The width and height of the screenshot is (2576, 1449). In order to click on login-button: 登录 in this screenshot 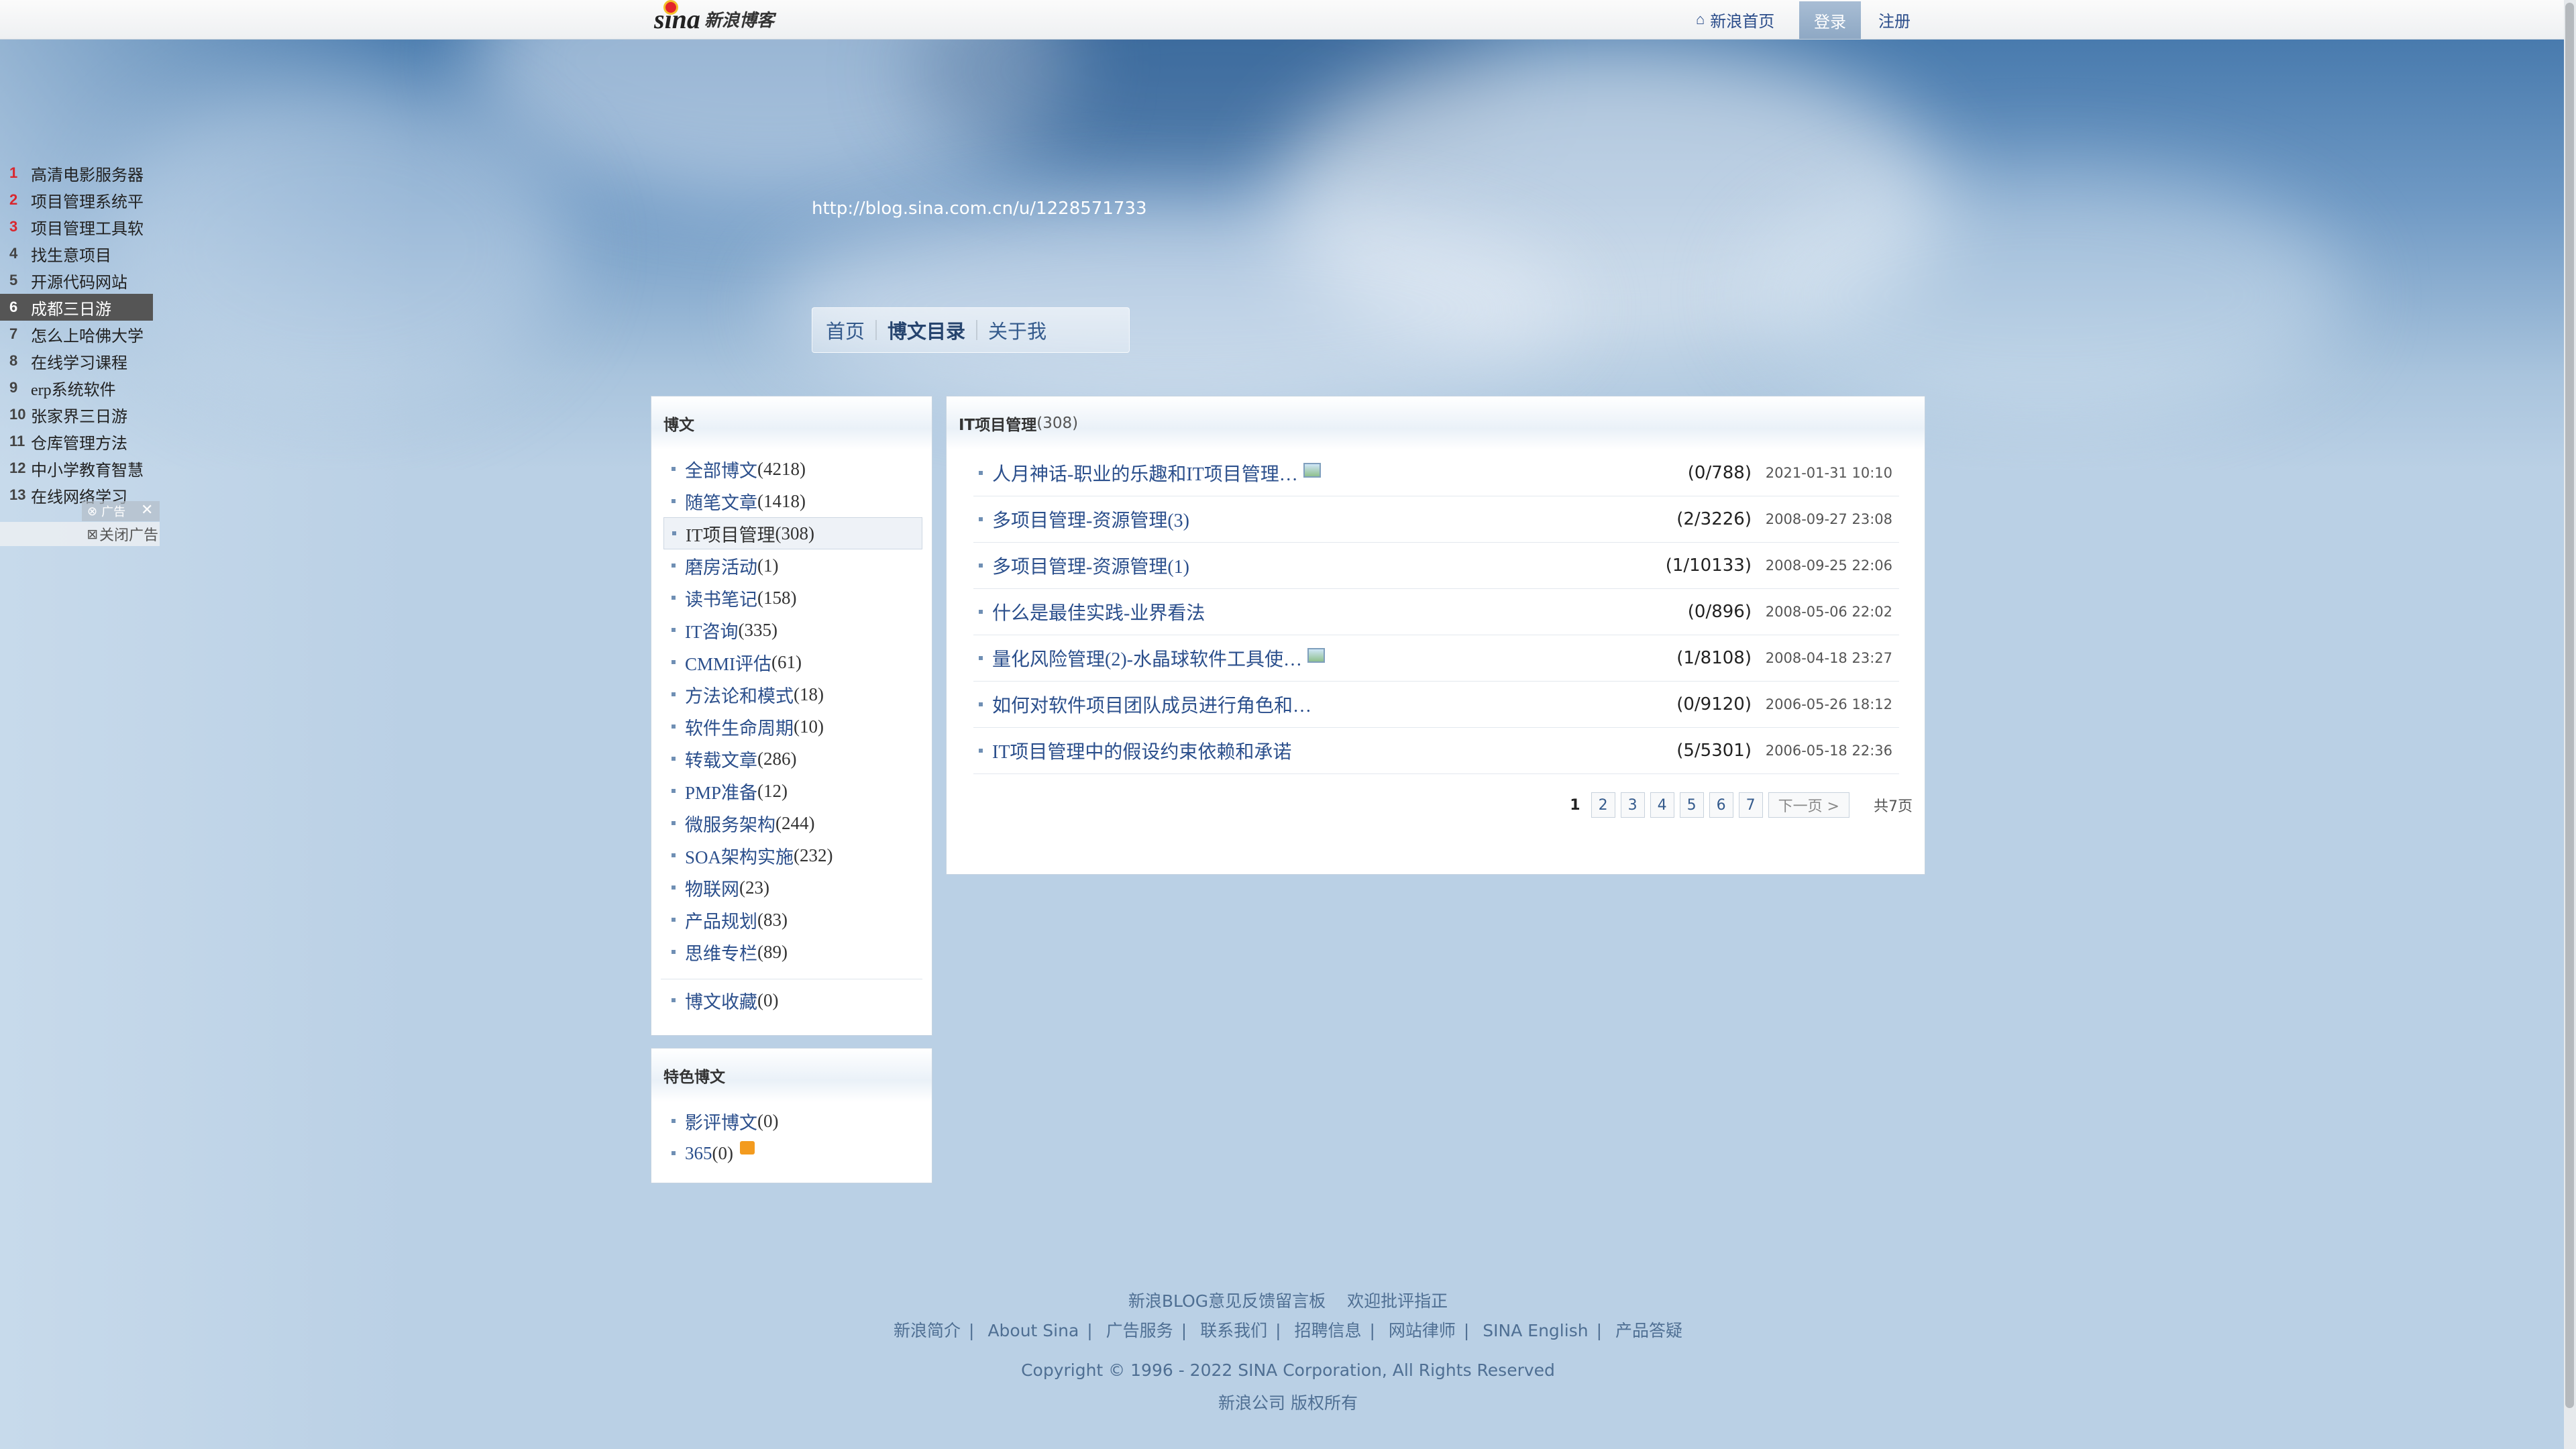, I will do `click(1830, 20)`.